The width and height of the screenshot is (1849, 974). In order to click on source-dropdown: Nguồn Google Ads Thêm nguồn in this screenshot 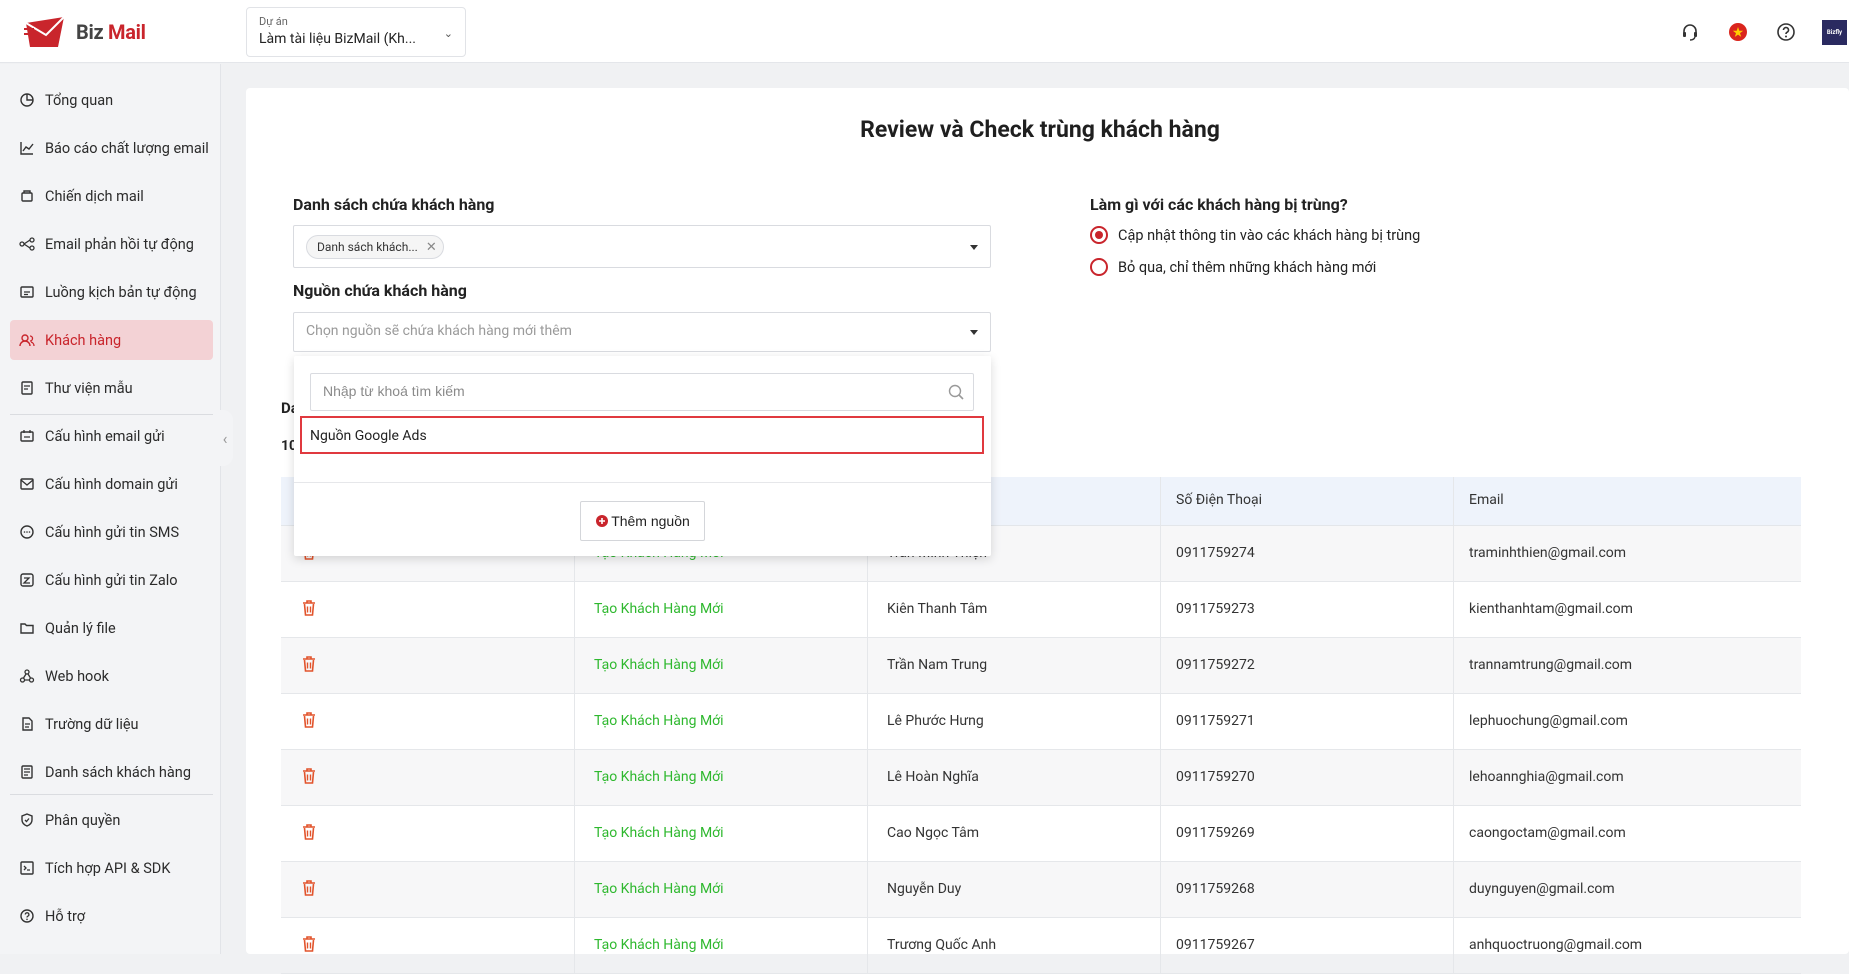, I will do `click(642, 456)`.